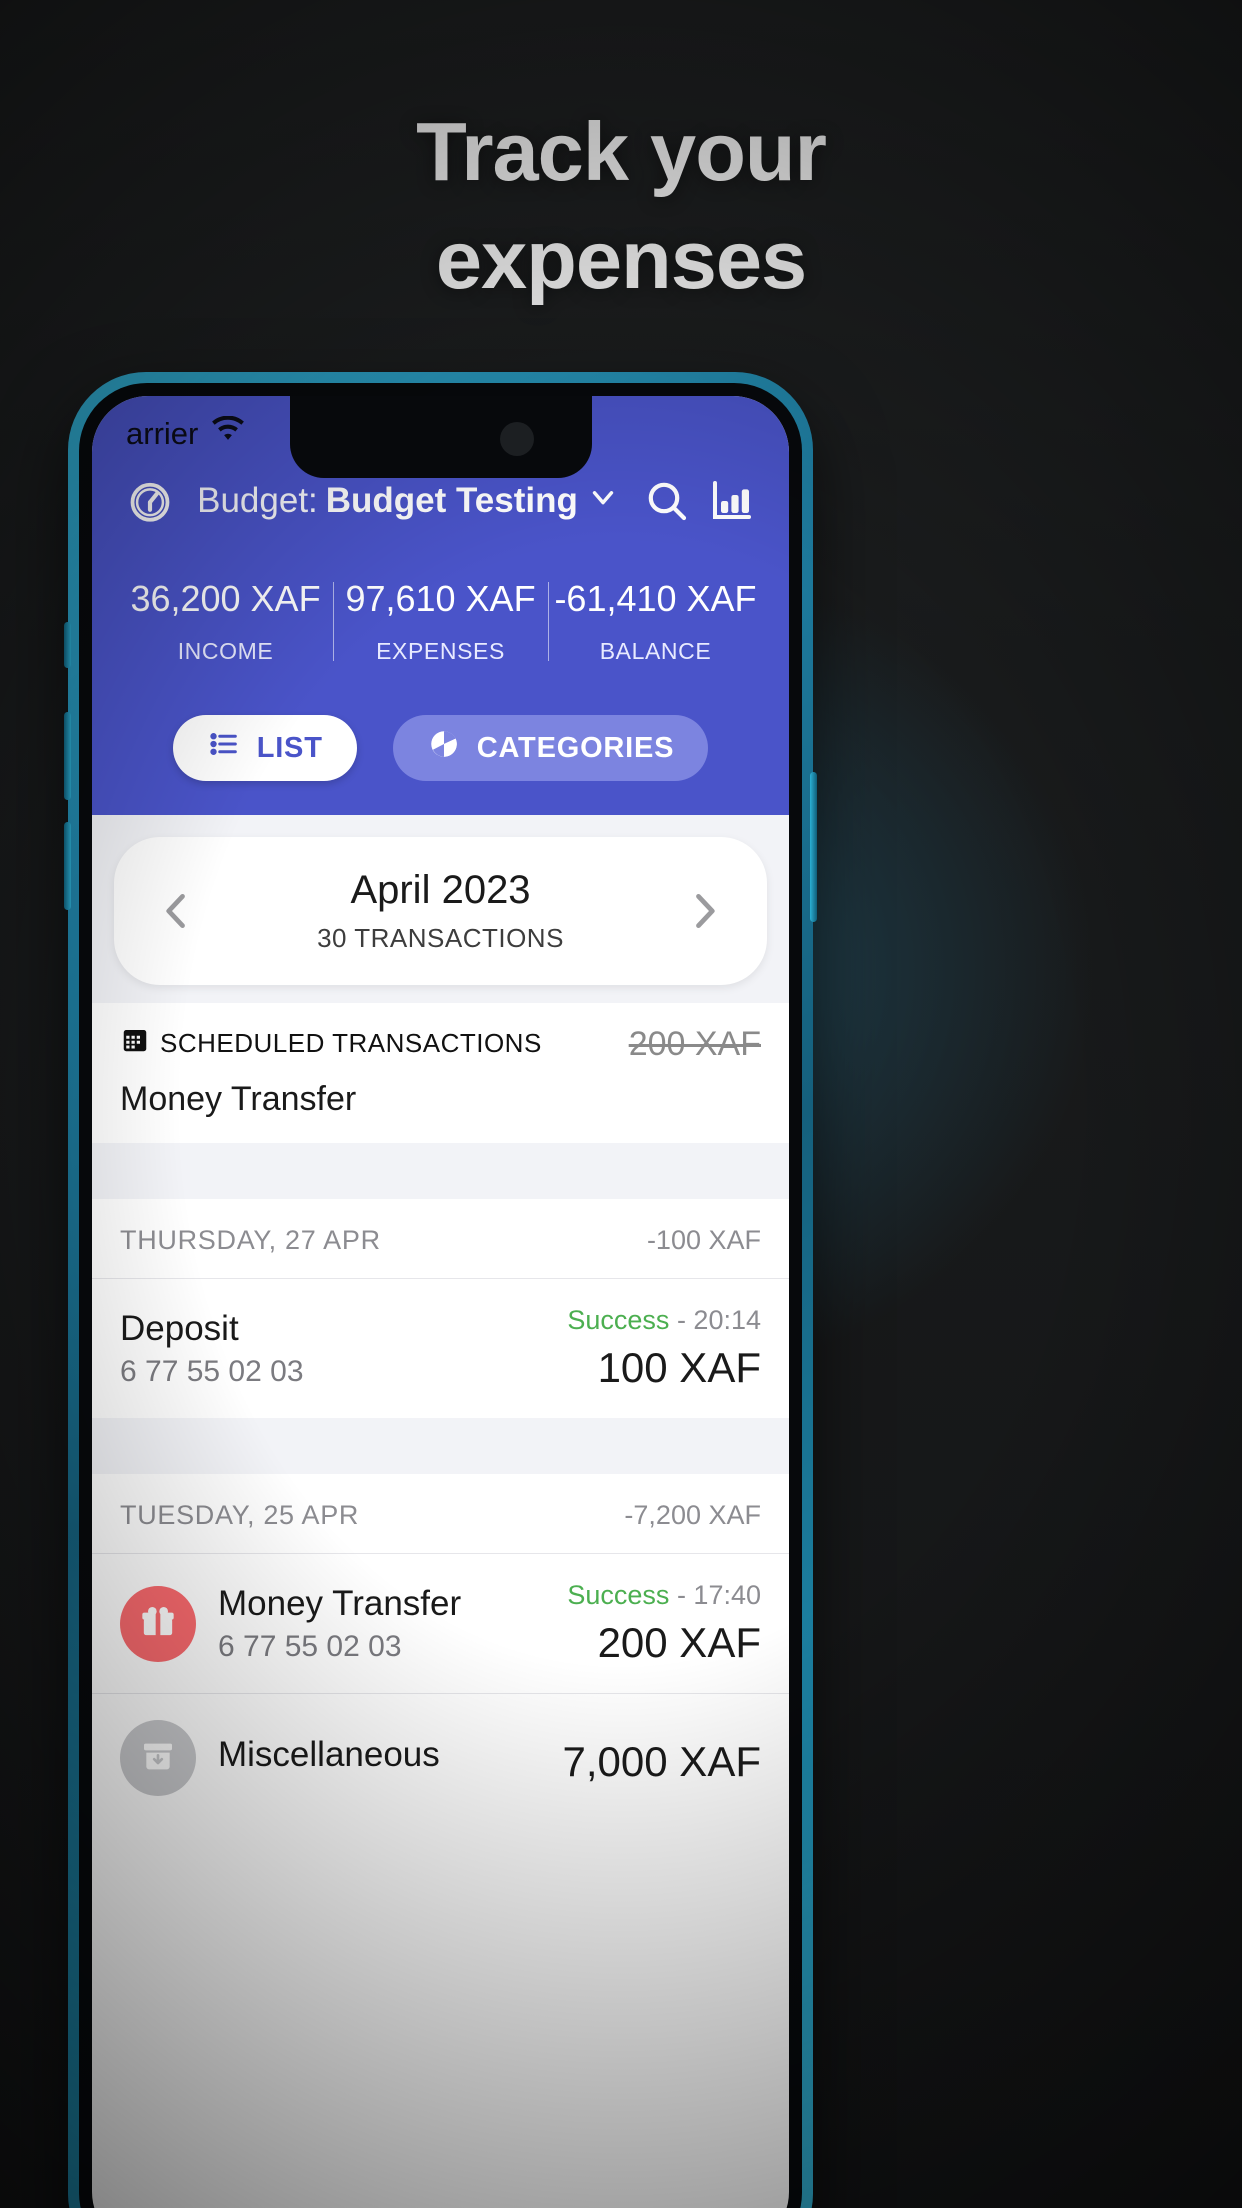  Describe the element at coordinates (440, 437) in the screenshot. I see `display-notch` at that location.